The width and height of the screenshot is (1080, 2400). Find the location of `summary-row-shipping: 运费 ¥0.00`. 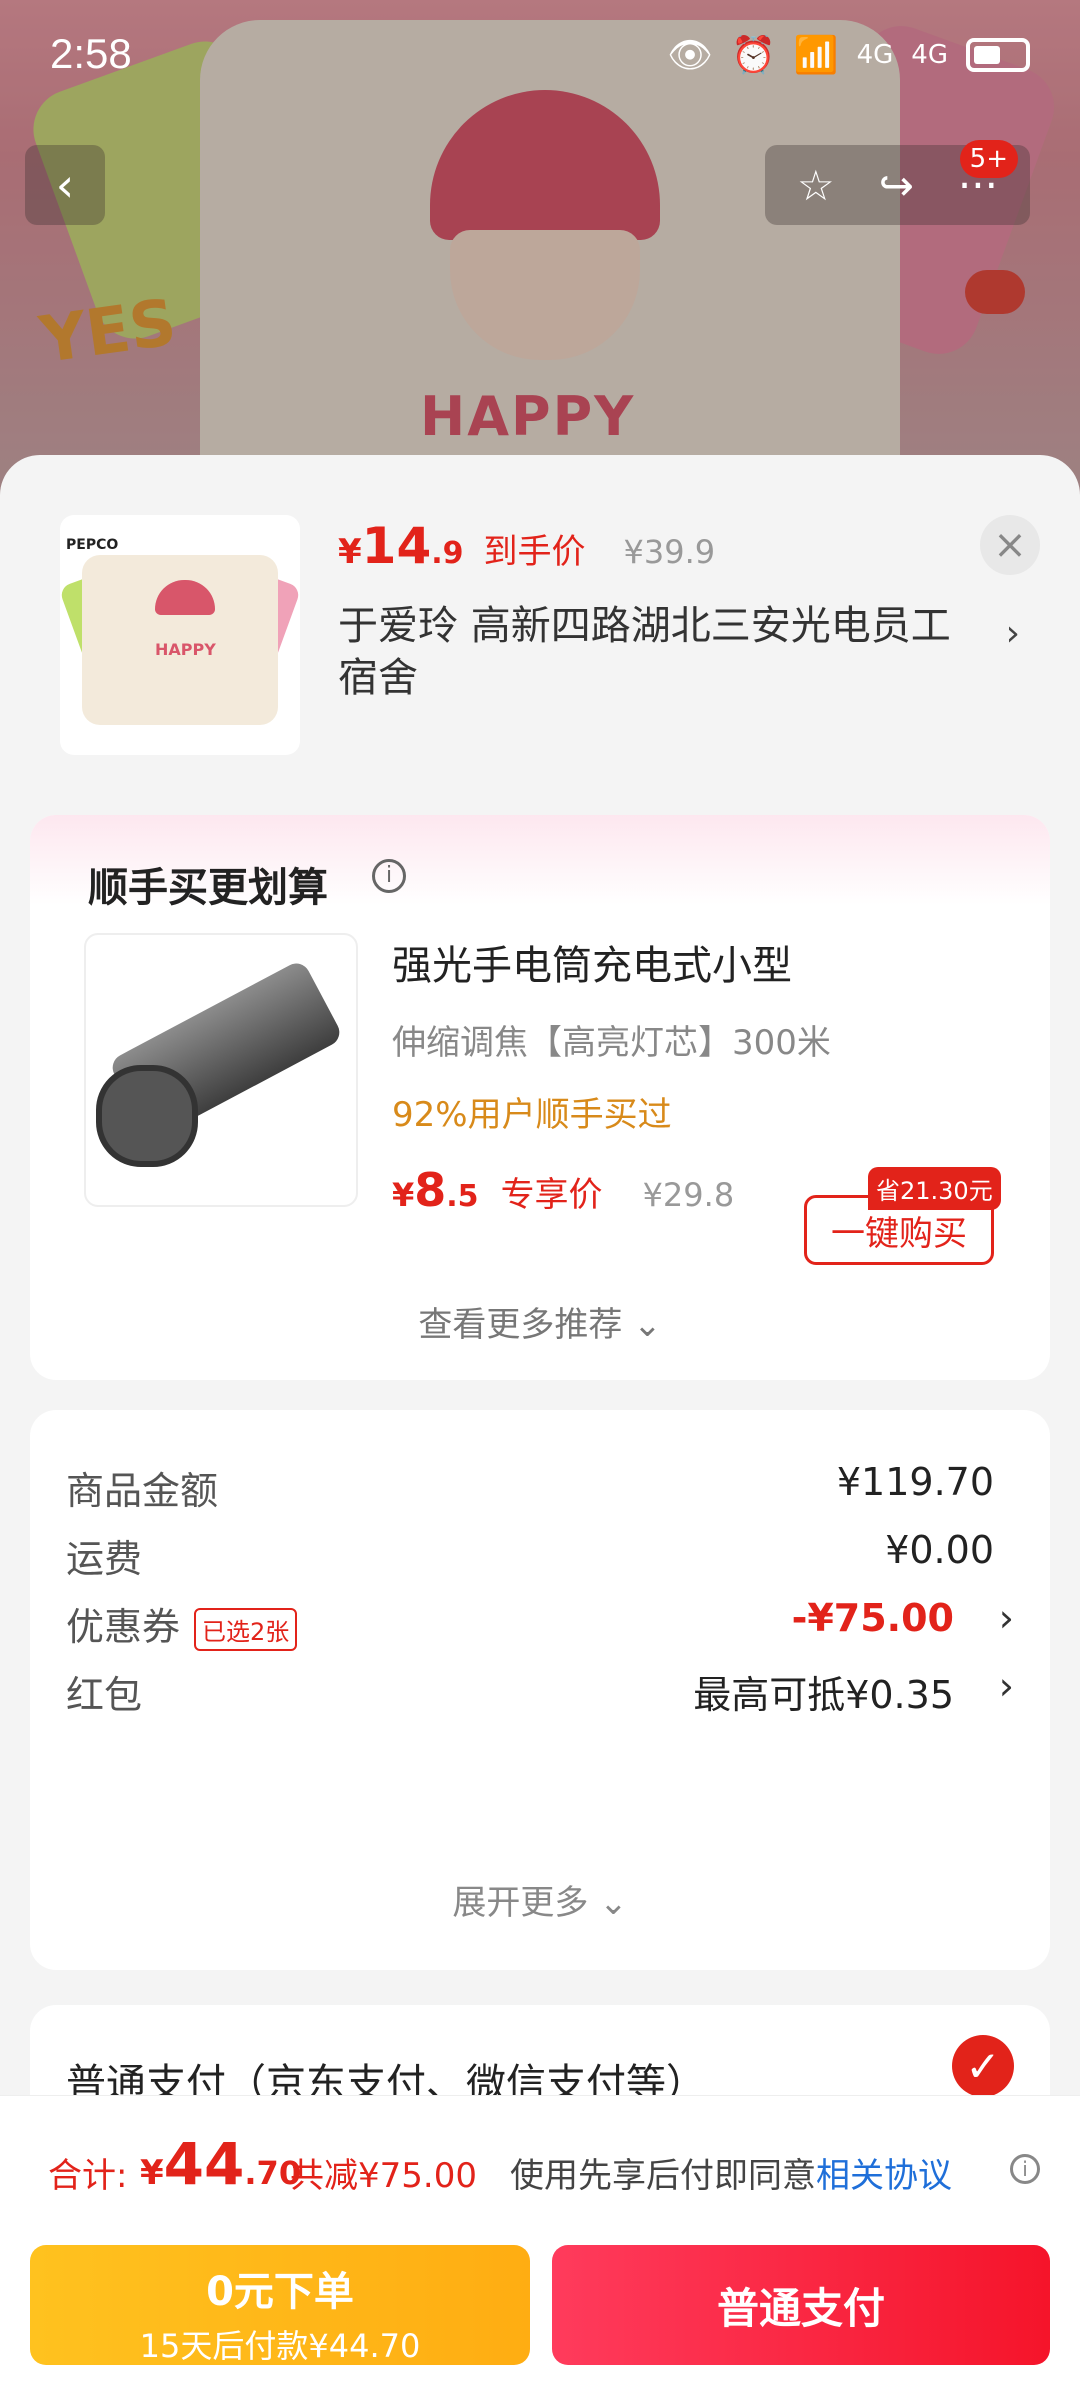

summary-row-shipping: 运费 ¥0.00 is located at coordinates (540, 1558).